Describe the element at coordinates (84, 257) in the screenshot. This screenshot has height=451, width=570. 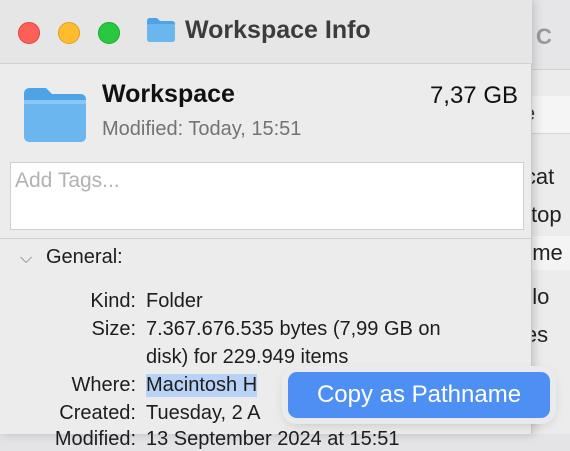
I see `general-section-title: General:` at that location.